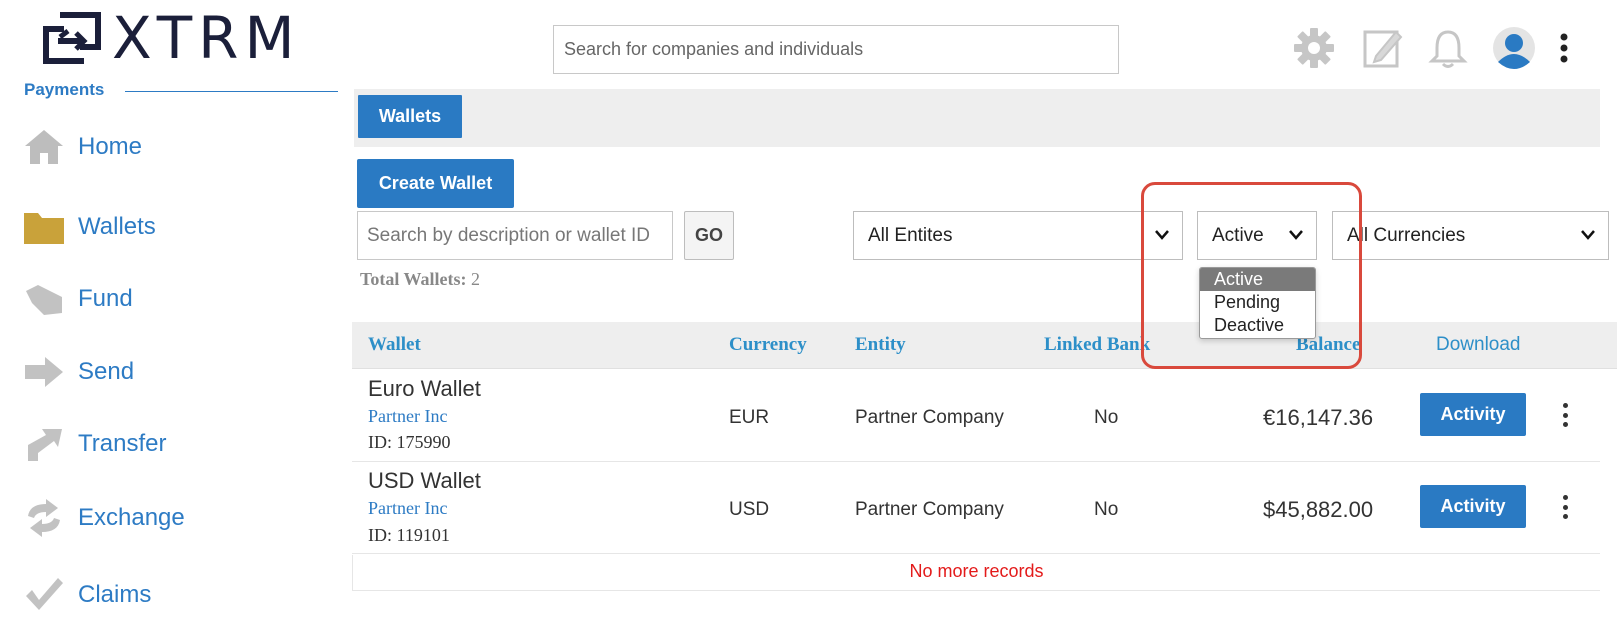  What do you see at coordinates (1564, 48) in the screenshot?
I see `more-vertical-icon` at bounding box center [1564, 48].